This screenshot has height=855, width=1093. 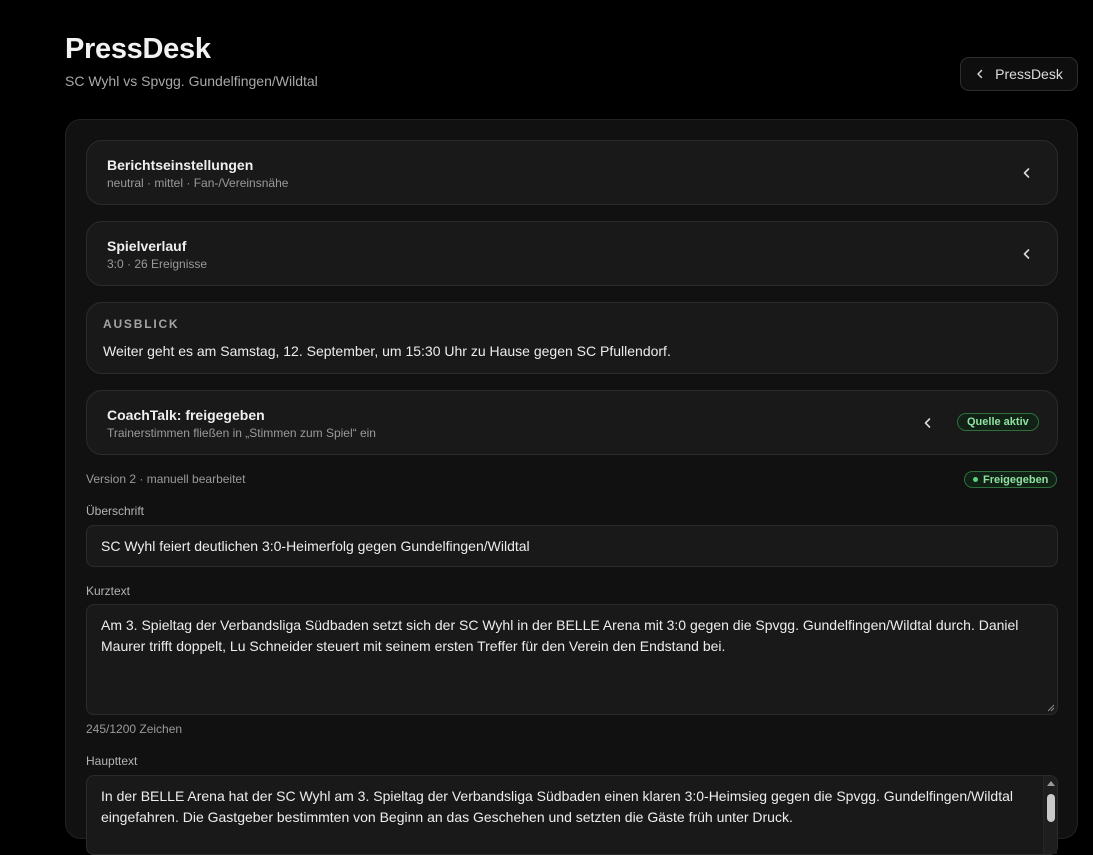 What do you see at coordinates (138, 49) in the screenshot?
I see `app-title: PressDesk` at bounding box center [138, 49].